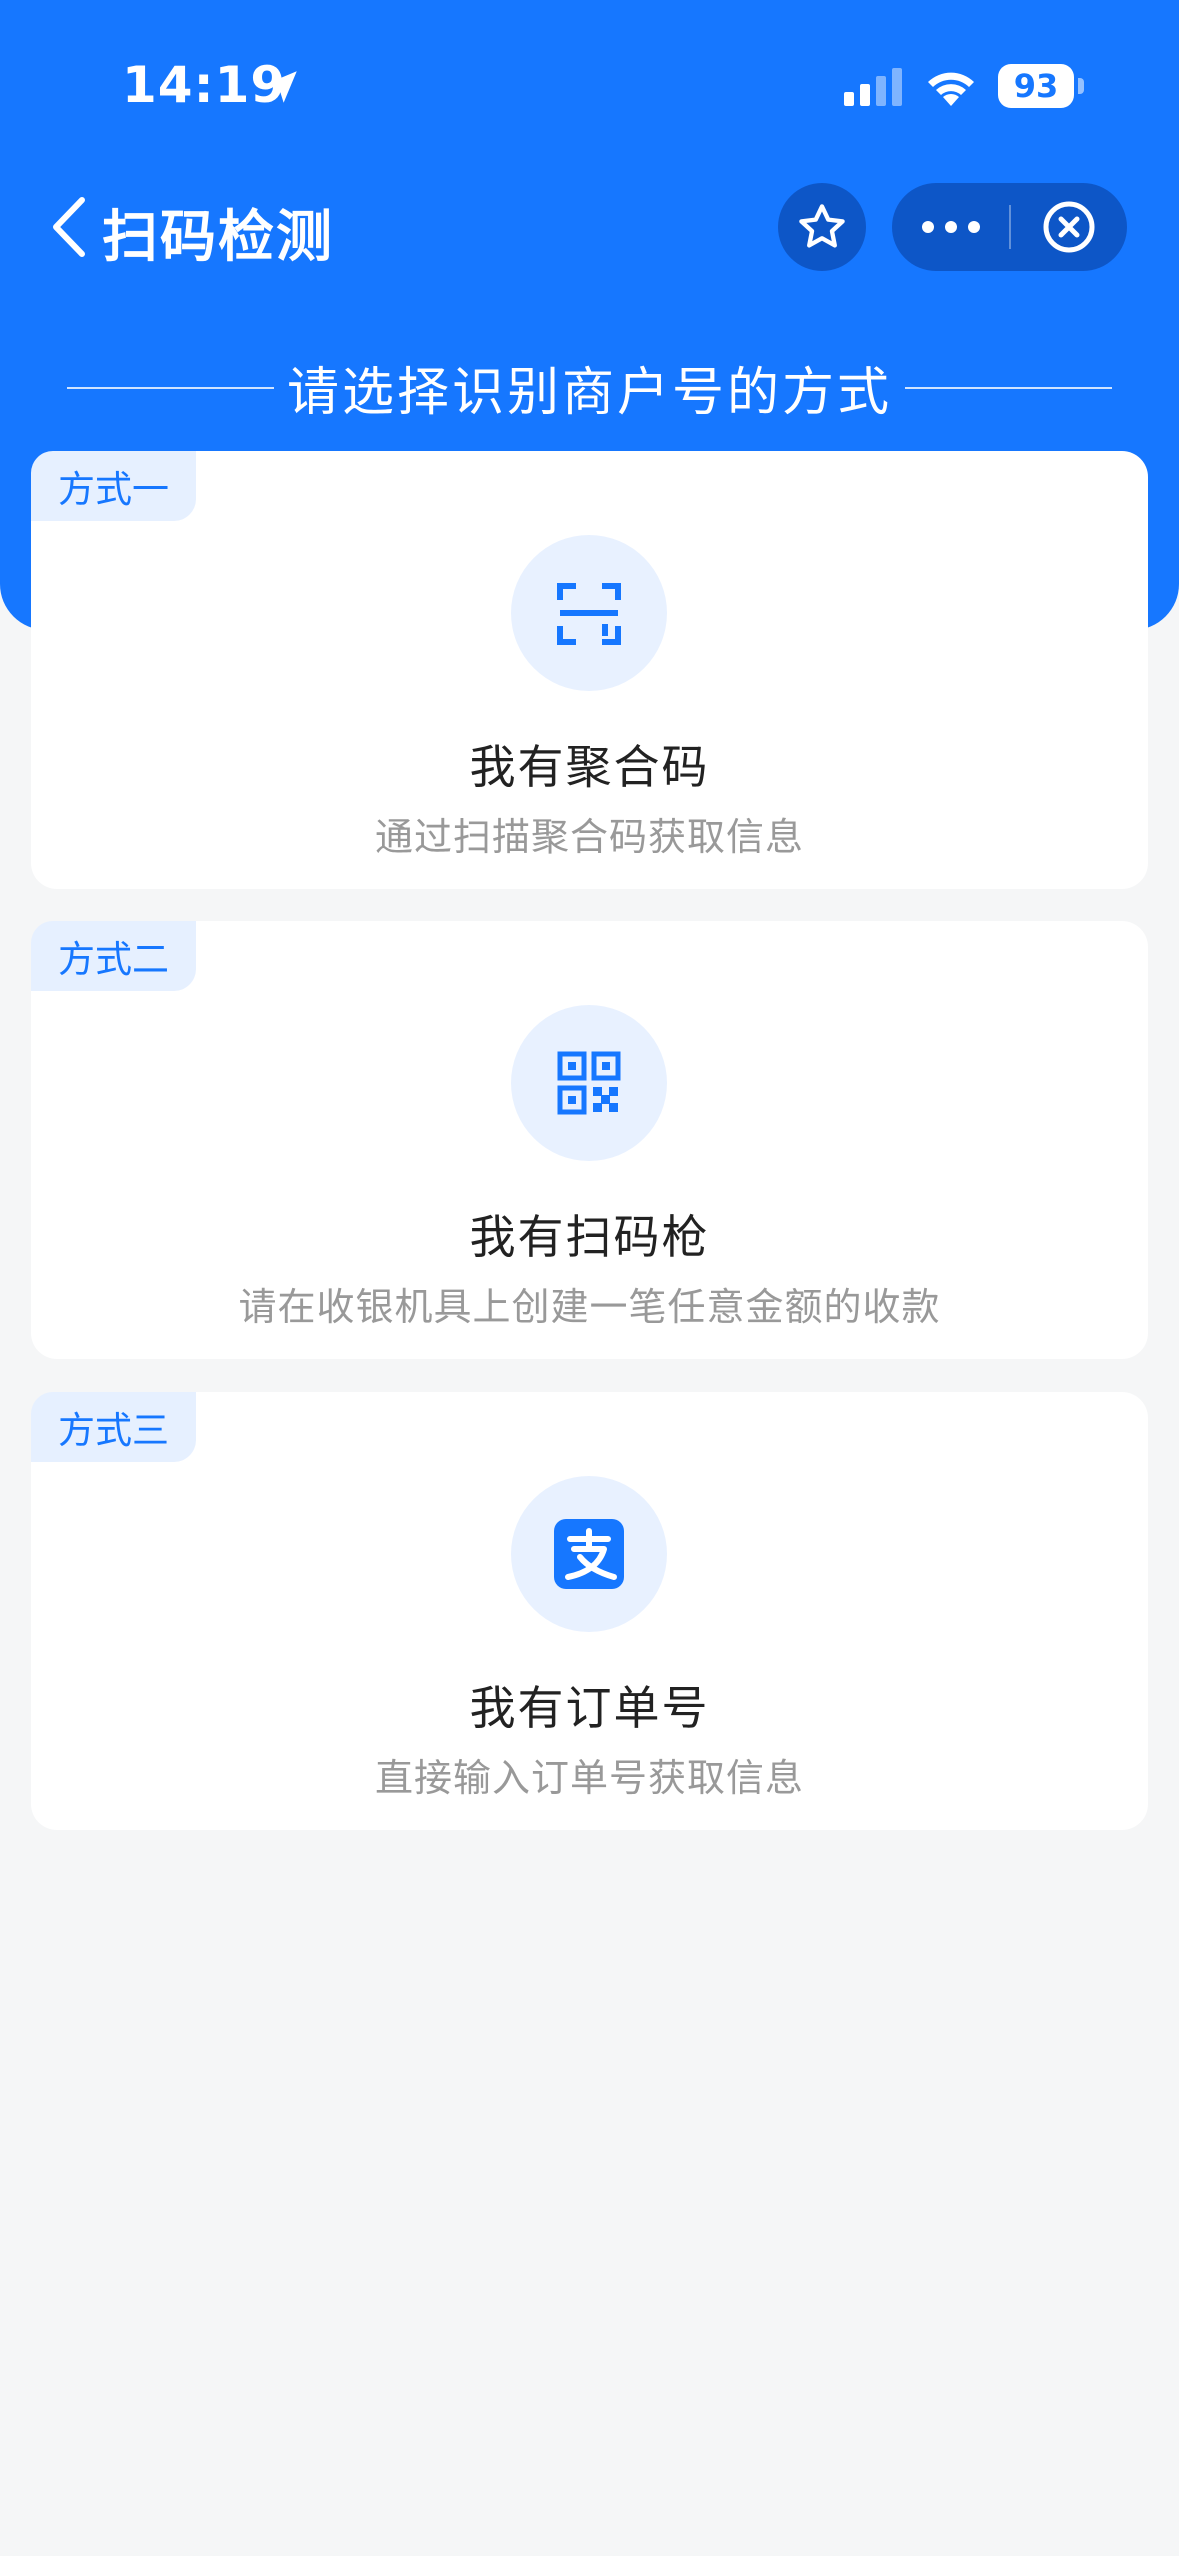 This screenshot has height=2556, width=1179. I want to click on more-button, so click(950, 227).